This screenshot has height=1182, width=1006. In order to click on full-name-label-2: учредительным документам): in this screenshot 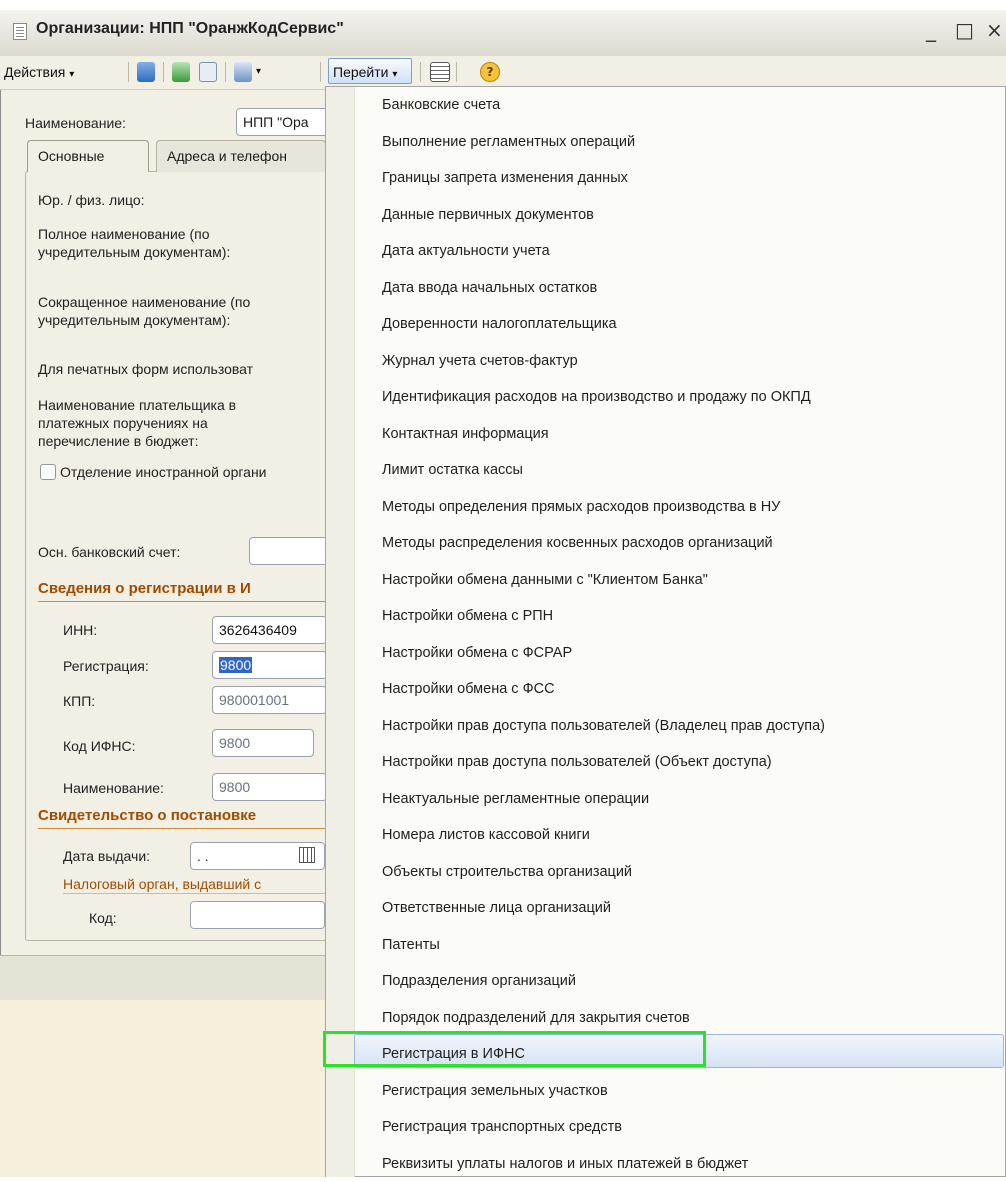, I will do `click(134, 252)`.